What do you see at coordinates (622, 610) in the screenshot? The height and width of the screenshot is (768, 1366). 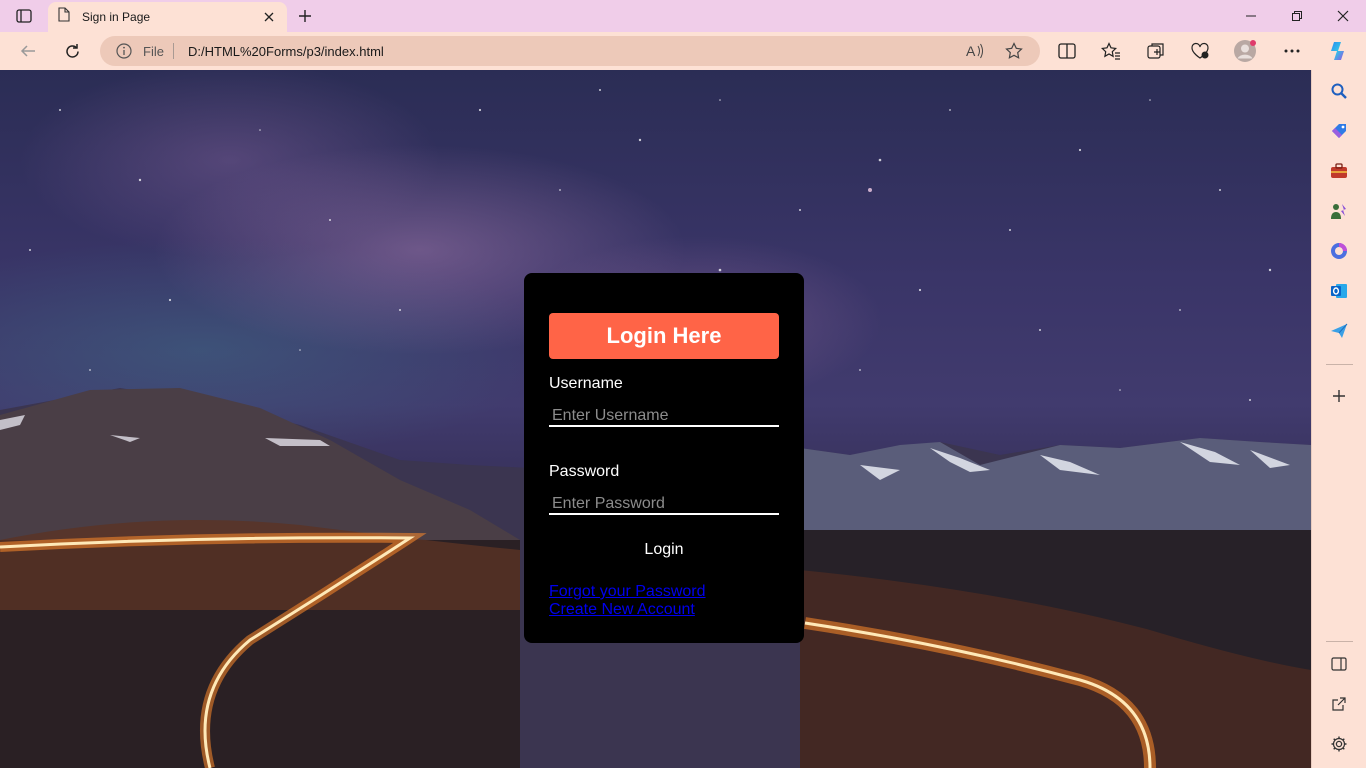 I see `create-account-link: Create New Account` at bounding box center [622, 610].